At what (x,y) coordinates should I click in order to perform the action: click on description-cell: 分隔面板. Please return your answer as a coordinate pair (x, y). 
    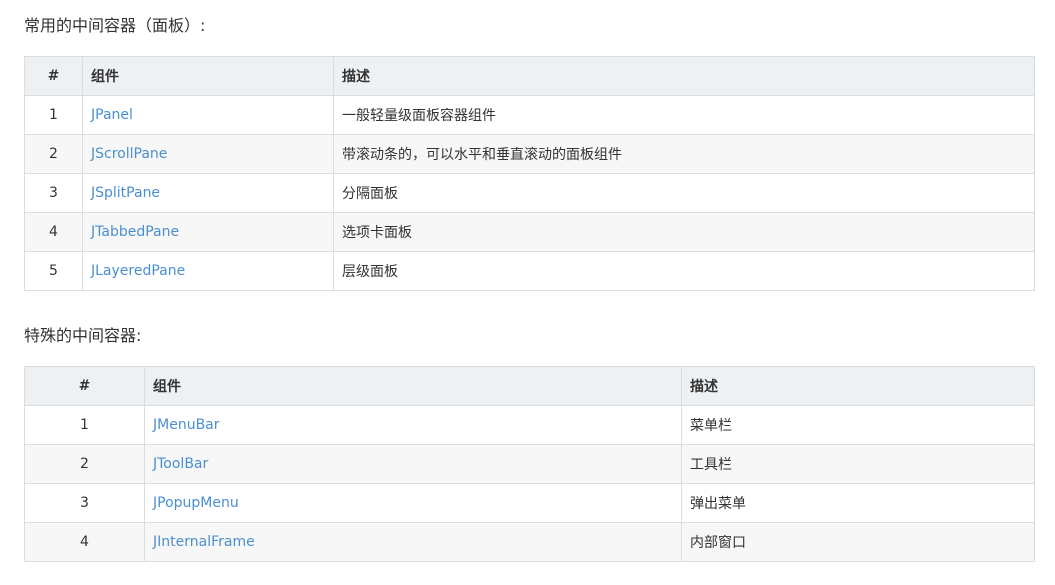
    Looking at the image, I should click on (684, 193).